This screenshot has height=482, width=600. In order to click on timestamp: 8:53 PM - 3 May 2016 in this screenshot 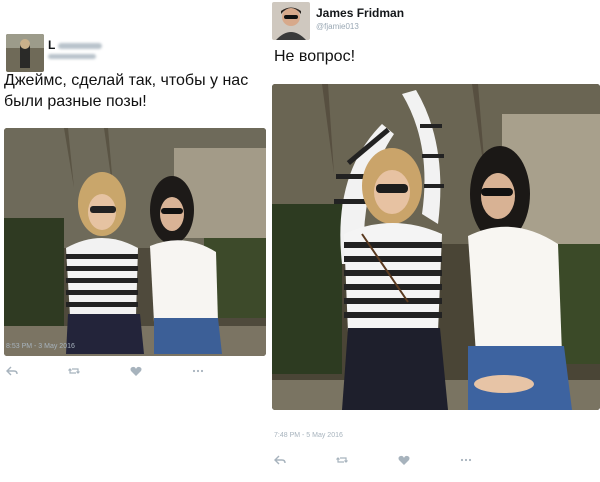, I will do `click(40, 346)`.